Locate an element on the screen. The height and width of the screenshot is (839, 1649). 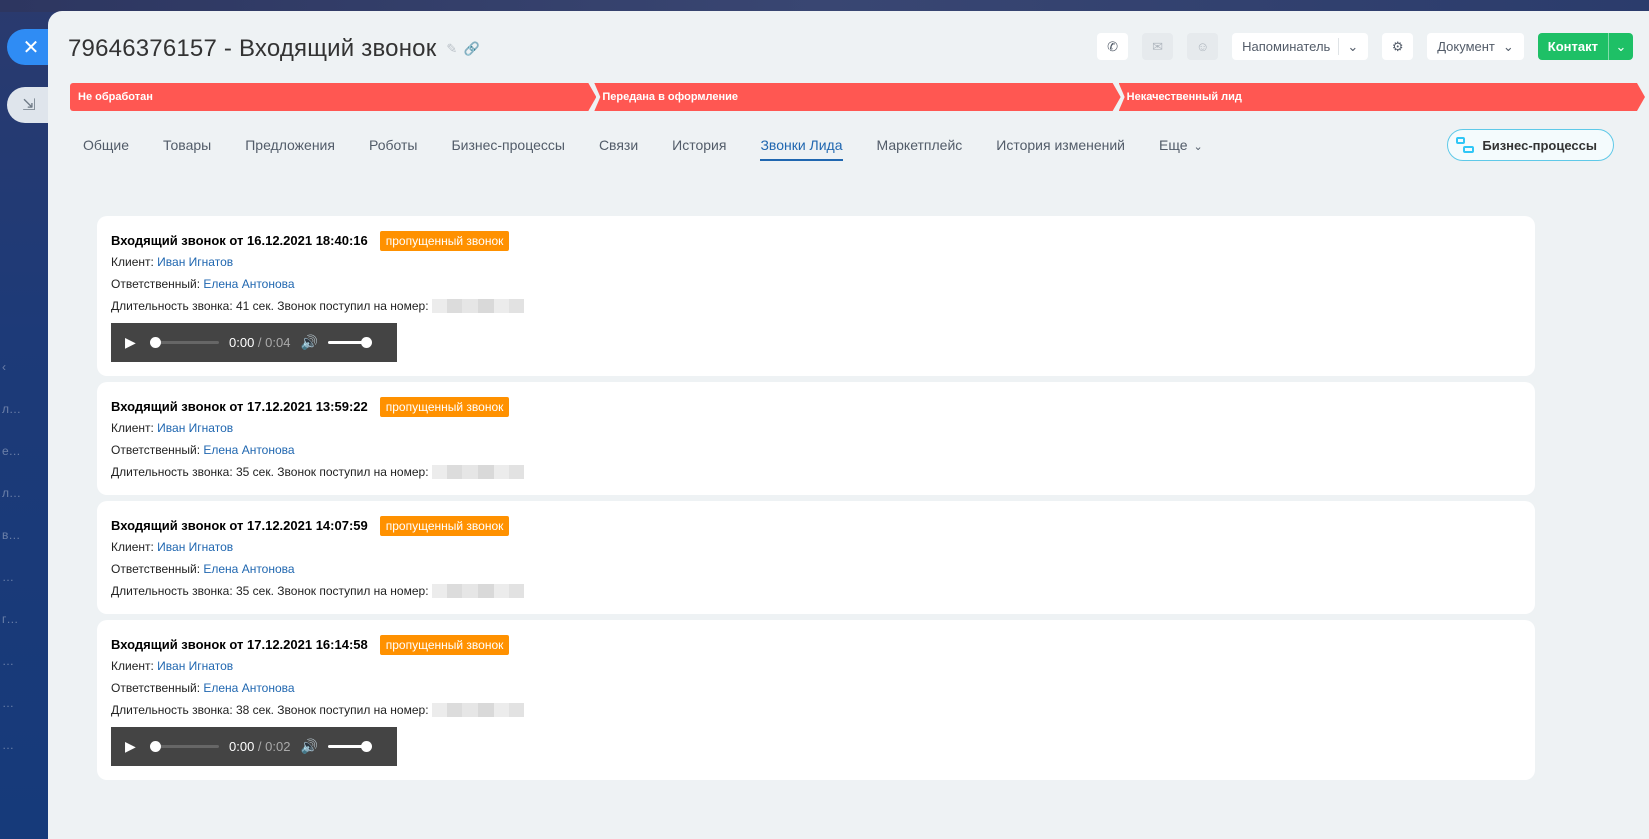
player-time: 0:00 / 0:04 is located at coordinates (260, 342).